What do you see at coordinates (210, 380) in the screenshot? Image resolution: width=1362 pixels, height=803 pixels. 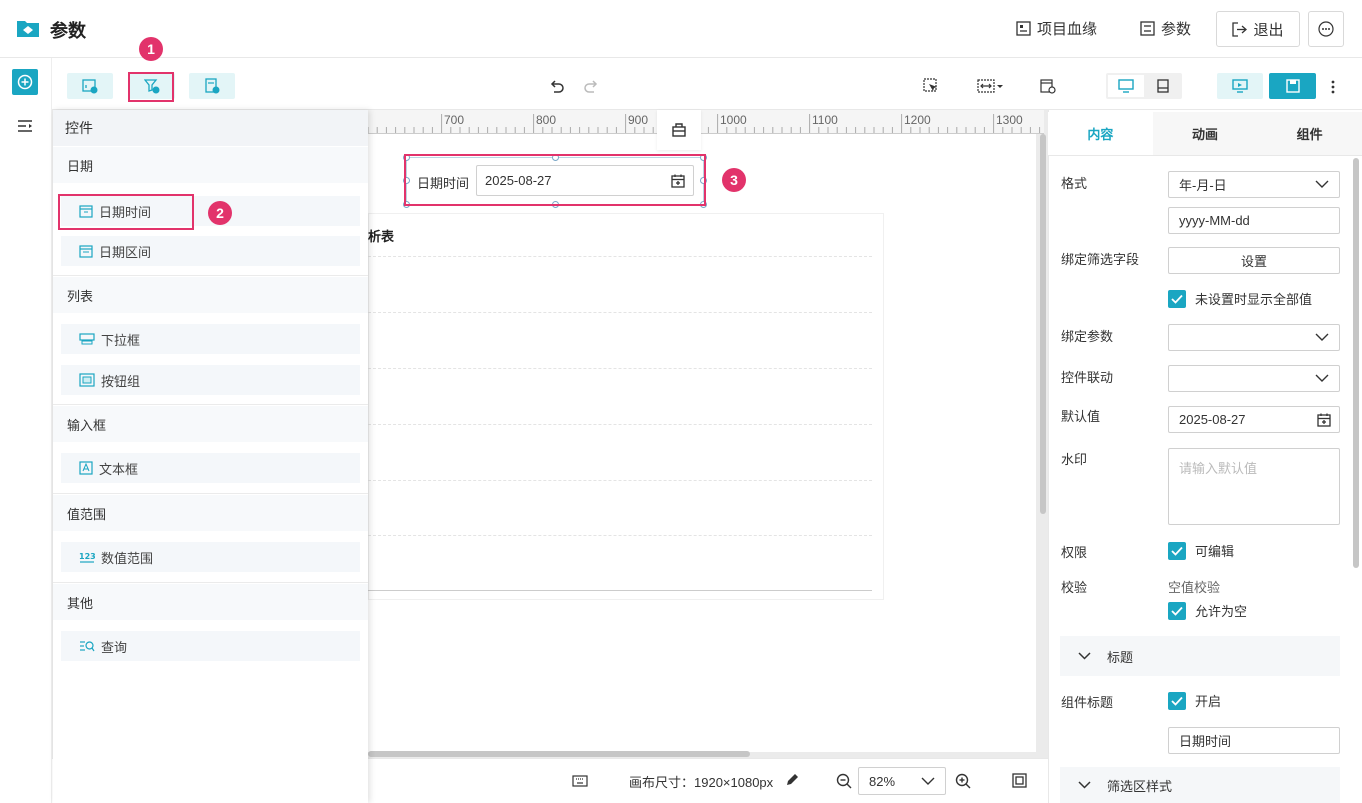 I see `control-item-button-group: 按钮组` at bounding box center [210, 380].